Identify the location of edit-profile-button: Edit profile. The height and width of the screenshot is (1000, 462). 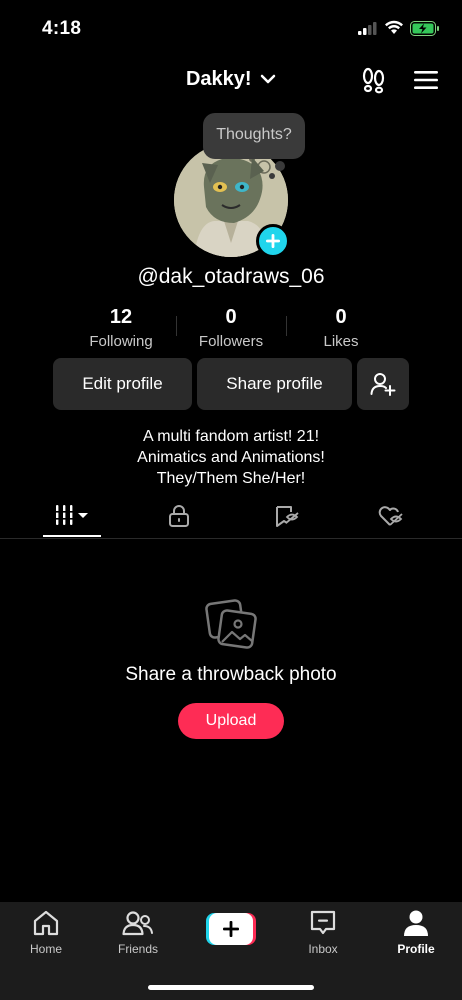
(122, 384).